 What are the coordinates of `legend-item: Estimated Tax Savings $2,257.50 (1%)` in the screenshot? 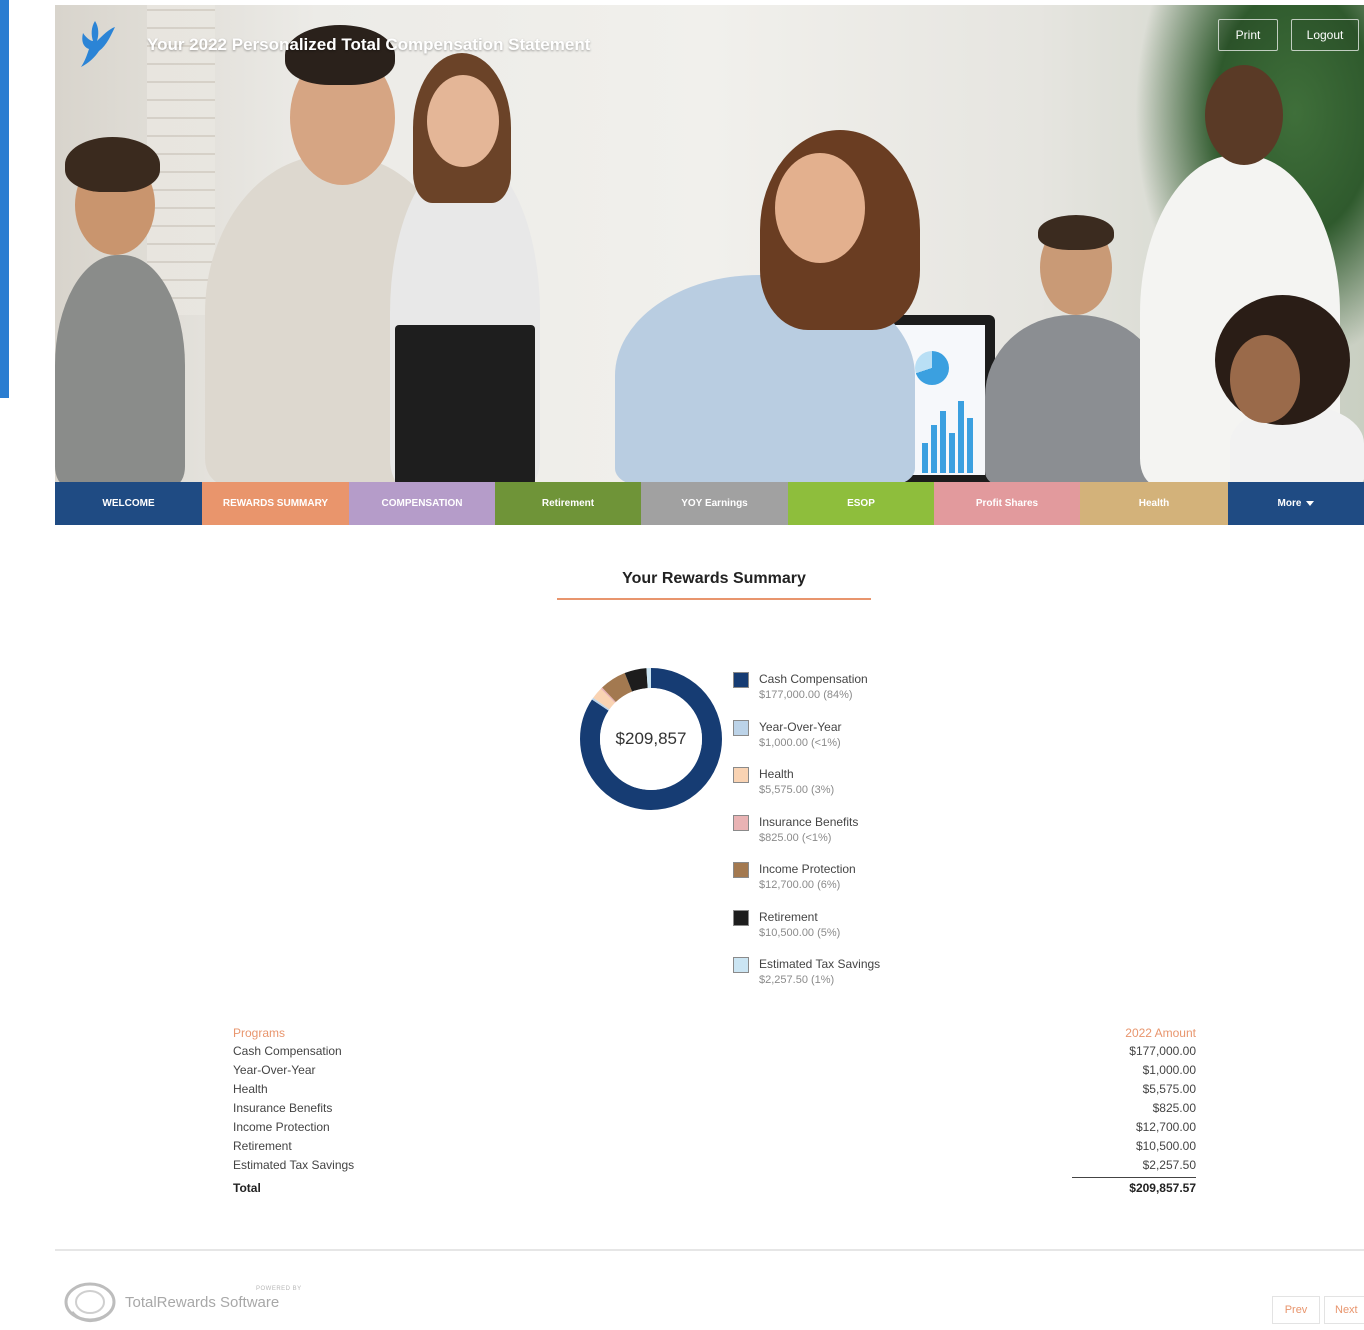 It's located at (863, 980).